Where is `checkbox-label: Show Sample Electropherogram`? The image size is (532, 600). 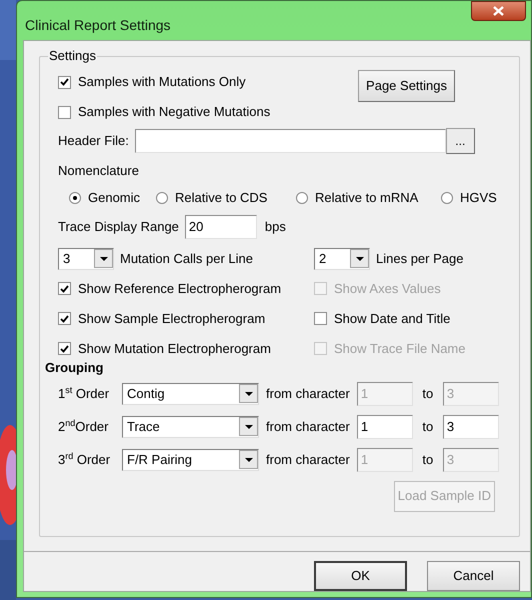 checkbox-label: Show Sample Electropherogram is located at coordinates (172, 319).